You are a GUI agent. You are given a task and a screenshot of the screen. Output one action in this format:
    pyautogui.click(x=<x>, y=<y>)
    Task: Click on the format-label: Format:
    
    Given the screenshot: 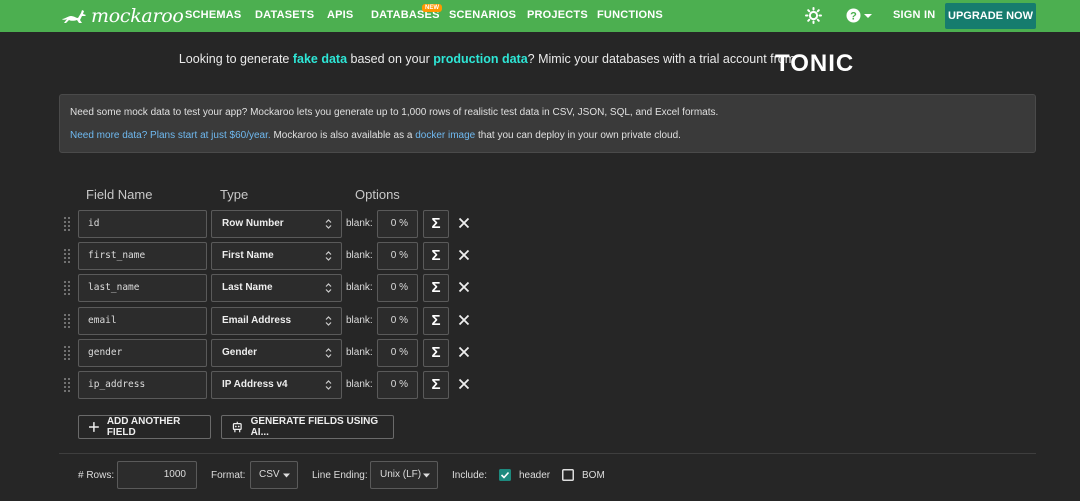 What is the action you would take?
    pyautogui.click(x=228, y=475)
    